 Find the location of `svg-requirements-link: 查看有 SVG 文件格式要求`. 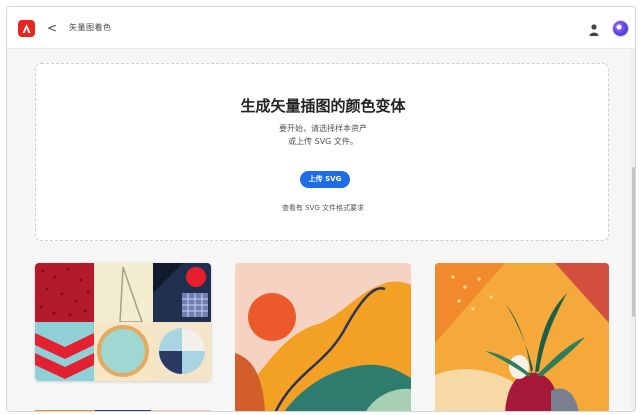

svg-requirements-link: 查看有 SVG 文件格式要求 is located at coordinates (323, 208).